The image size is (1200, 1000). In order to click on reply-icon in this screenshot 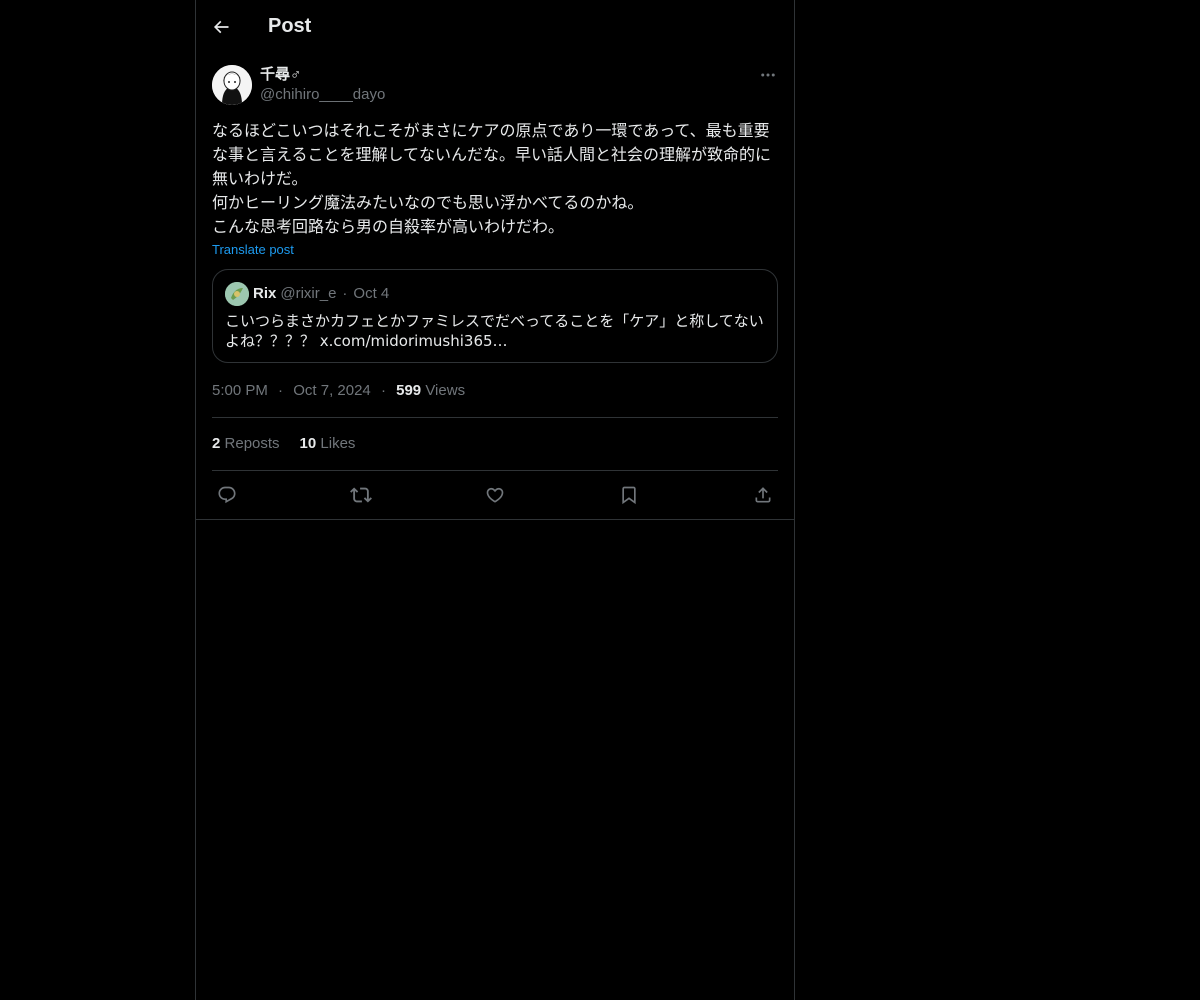, I will do `click(227, 495)`.